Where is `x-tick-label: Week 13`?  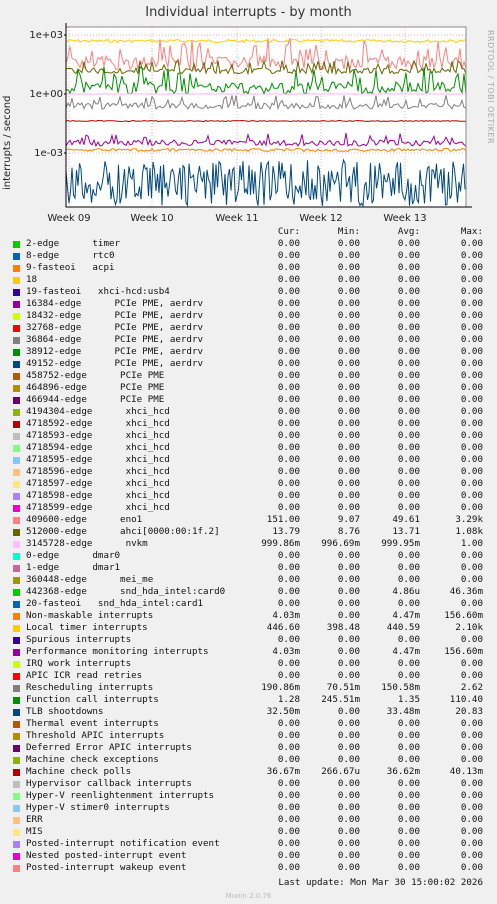
x-tick-label: Week 13 is located at coordinates (404, 218).